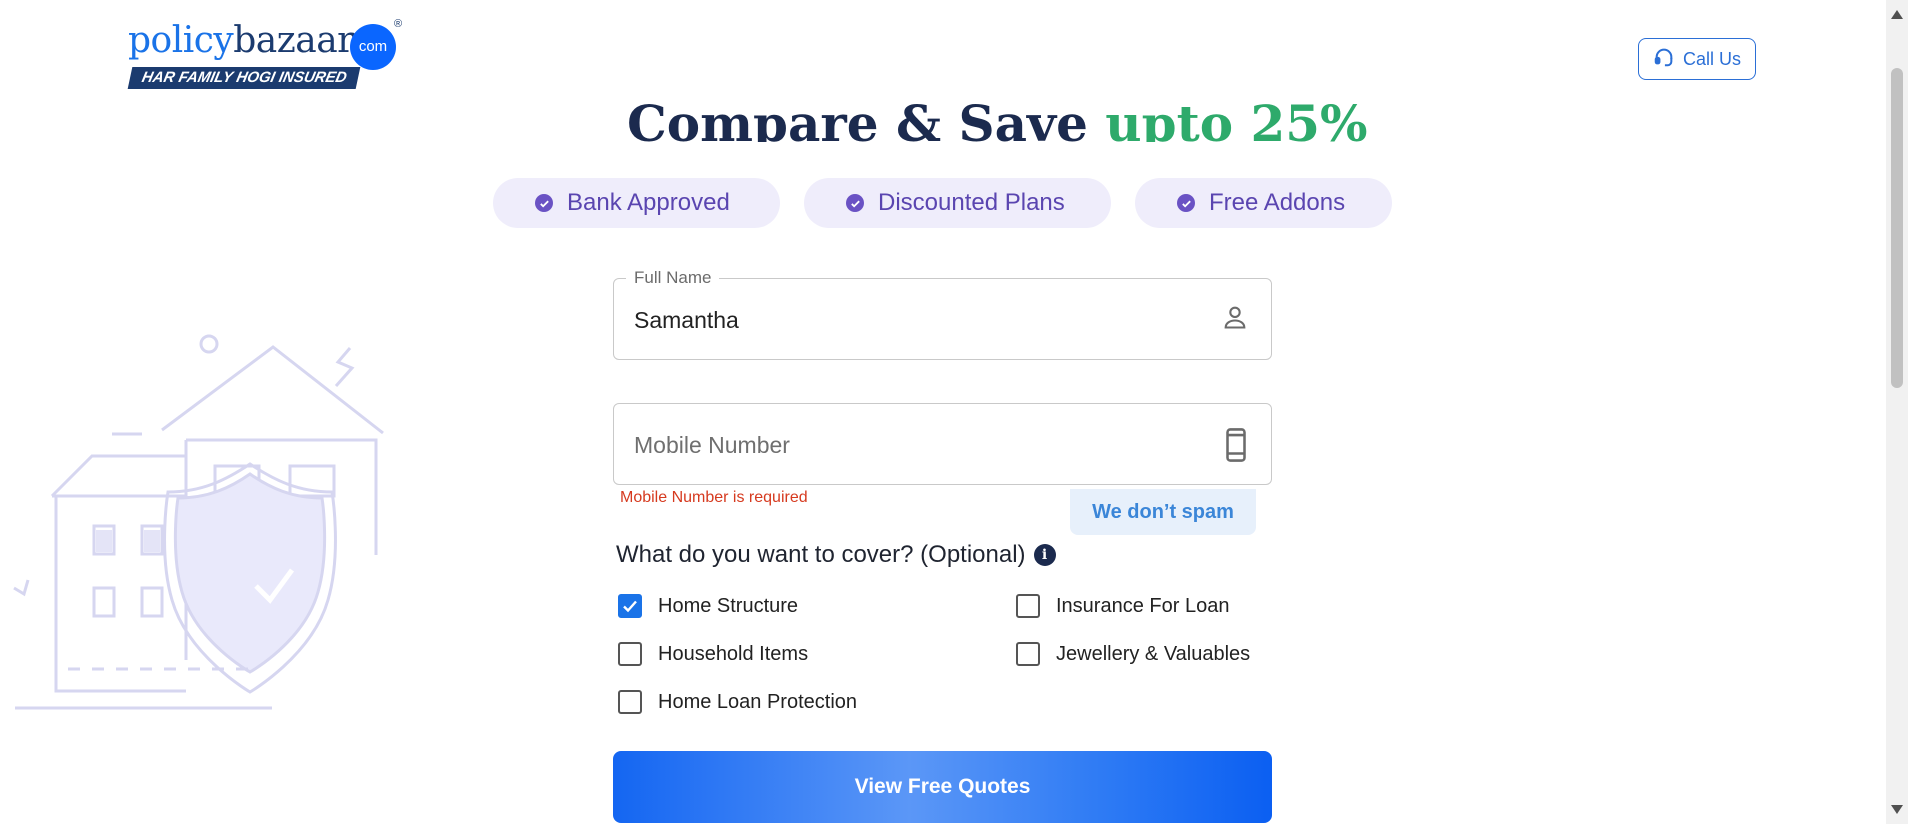  Describe the element at coordinates (1664, 59) in the screenshot. I see `headset-icon` at that location.